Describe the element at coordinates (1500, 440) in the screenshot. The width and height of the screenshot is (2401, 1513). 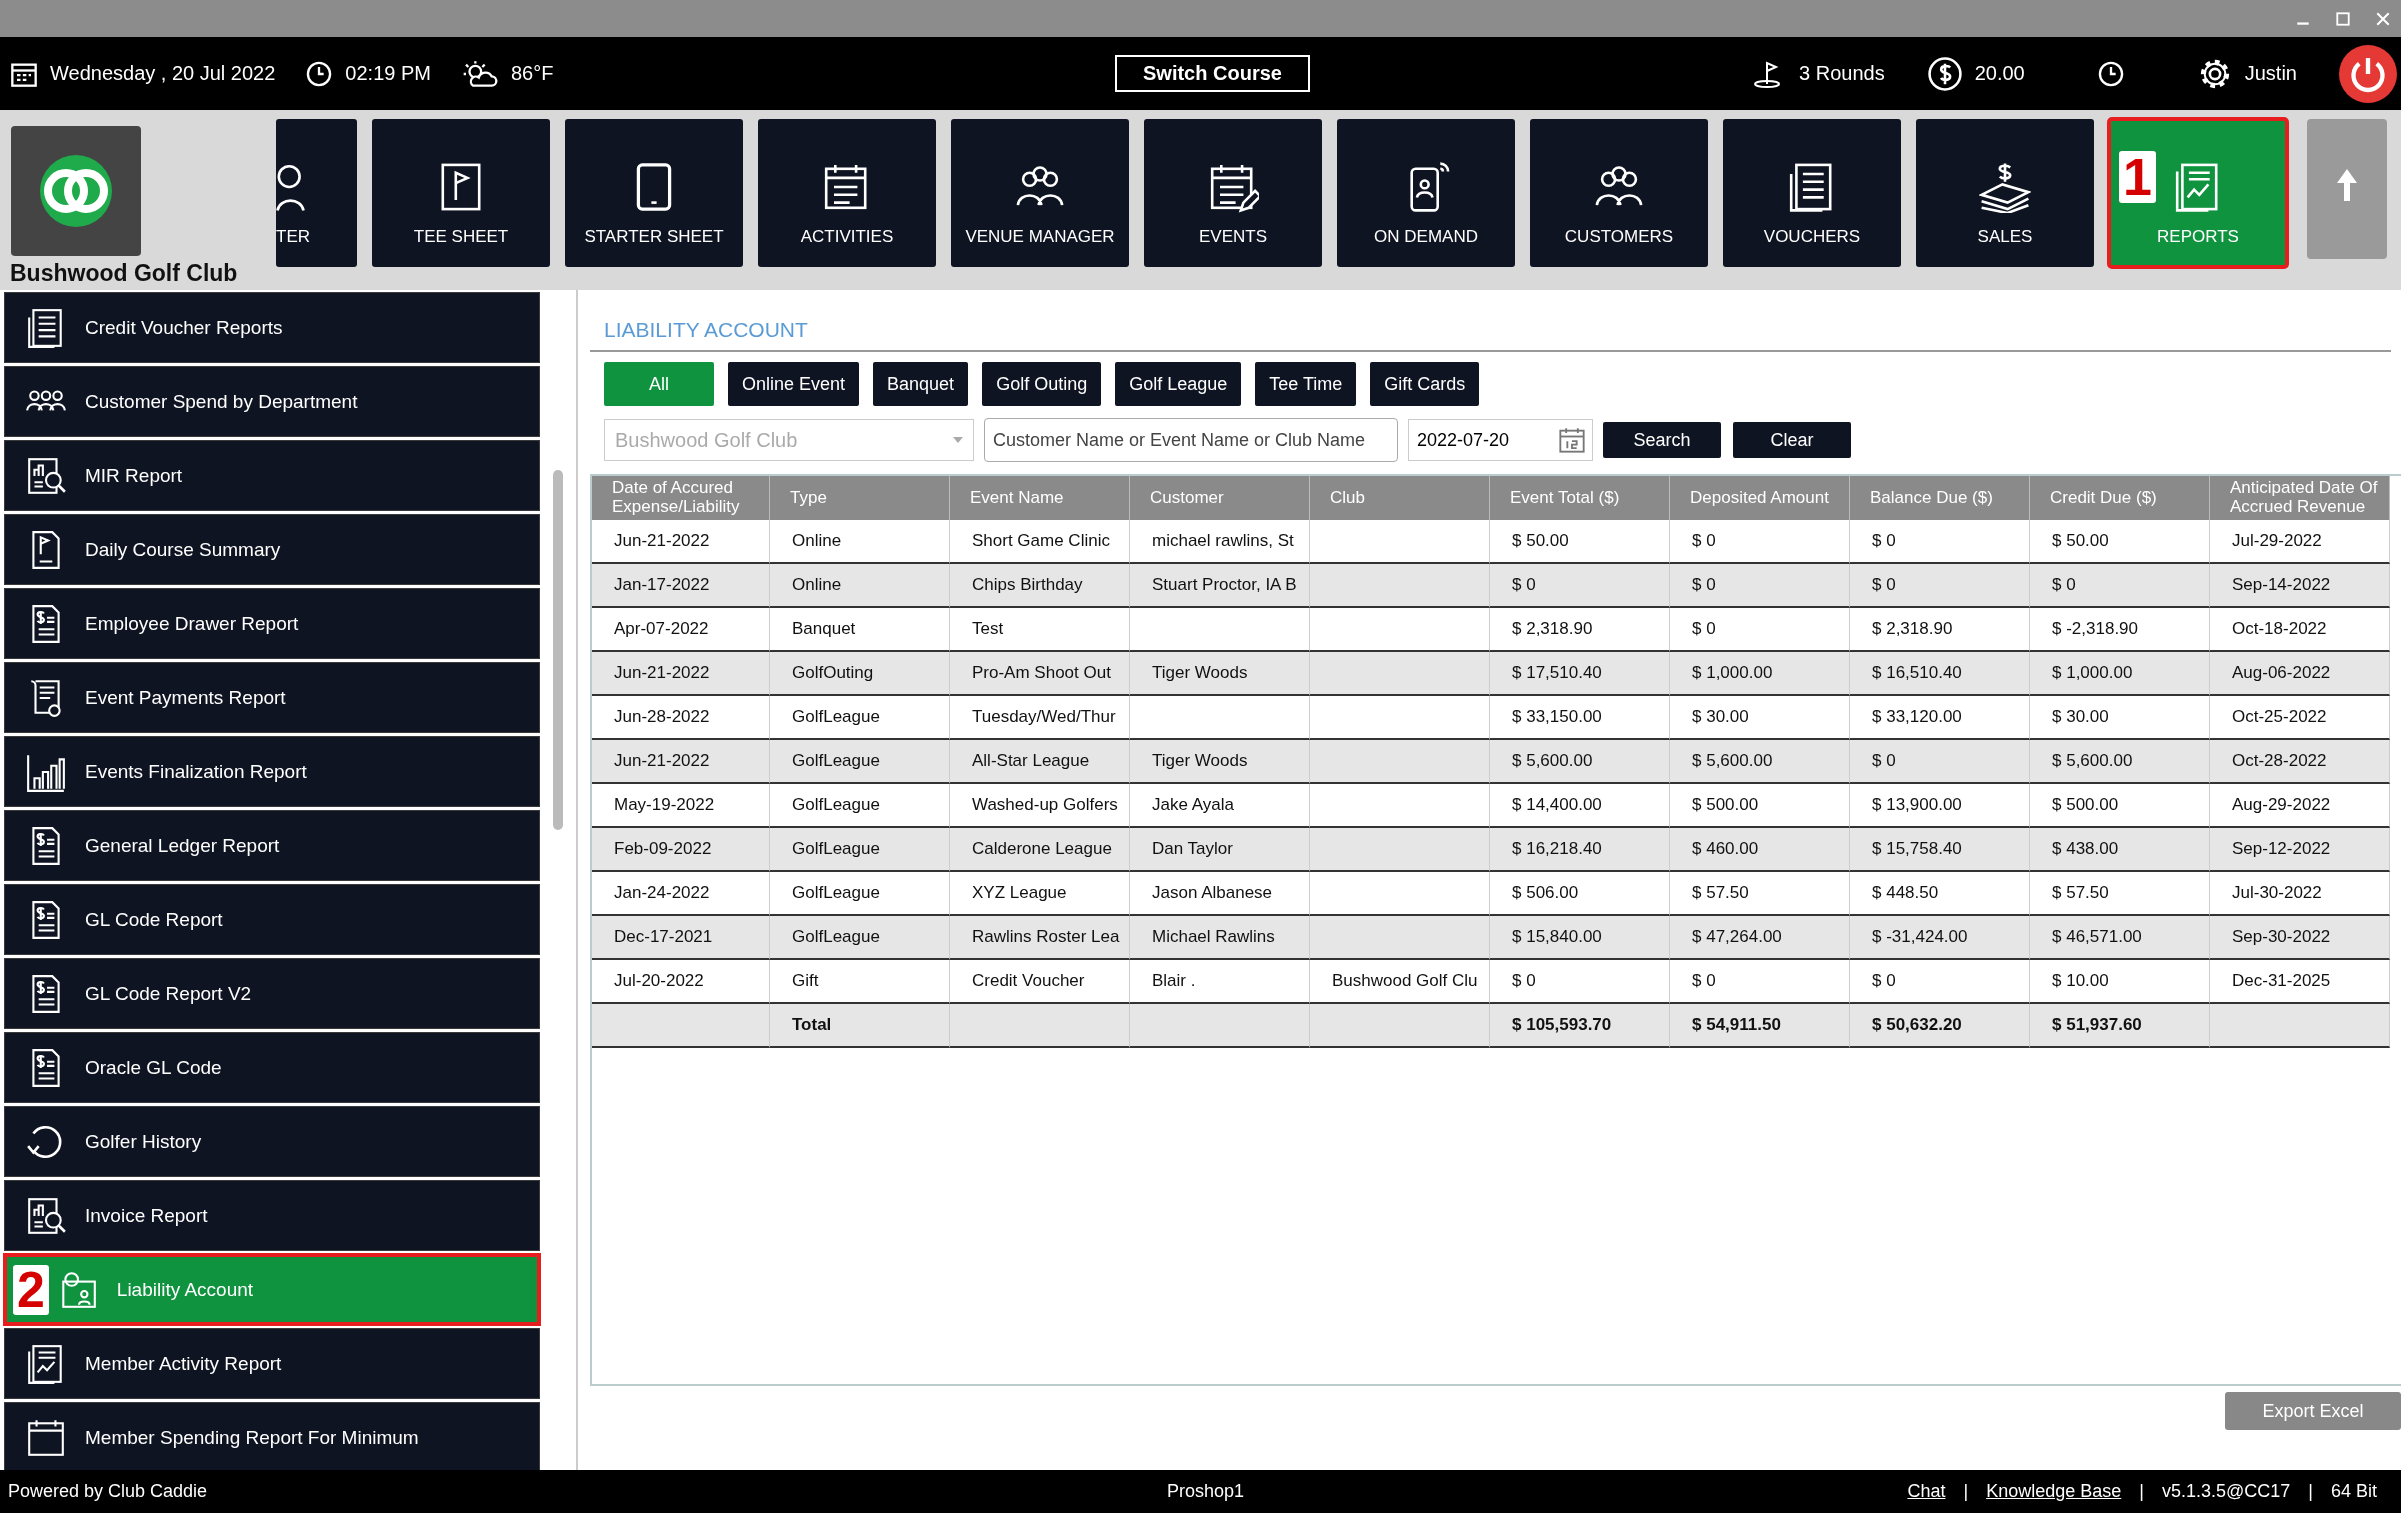
I see `date-field: 2022-07-20` at that location.